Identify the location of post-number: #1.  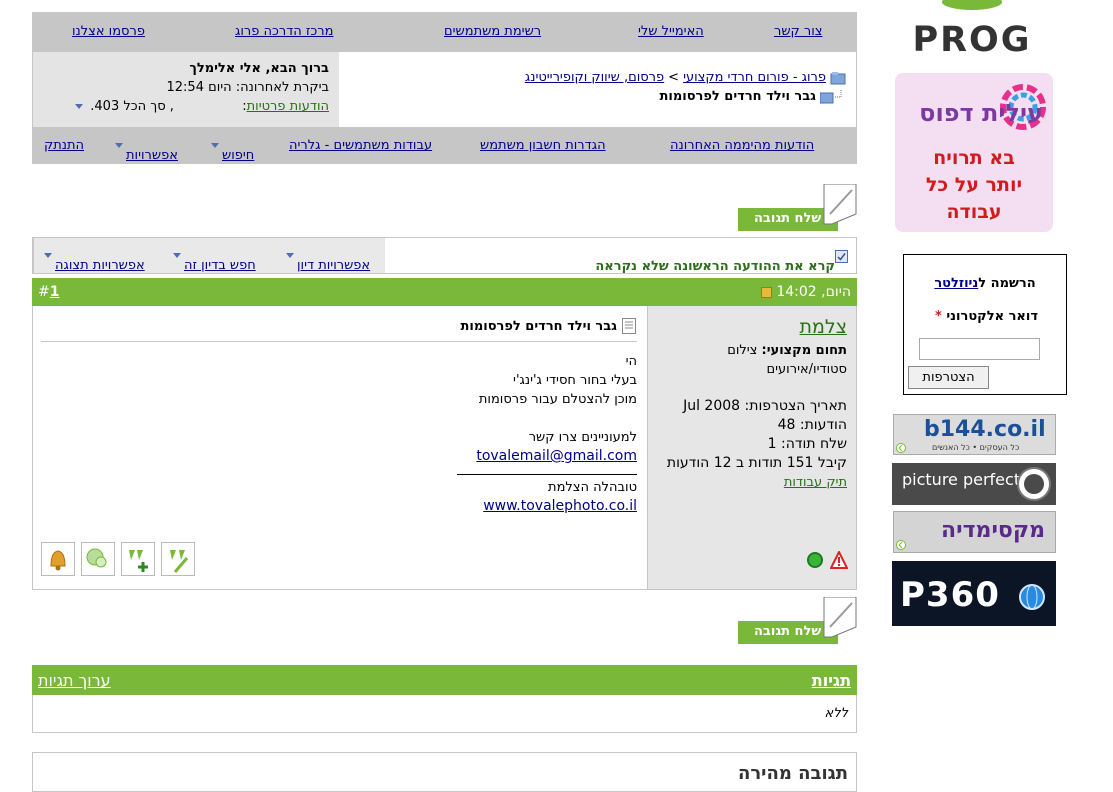
(48, 292).